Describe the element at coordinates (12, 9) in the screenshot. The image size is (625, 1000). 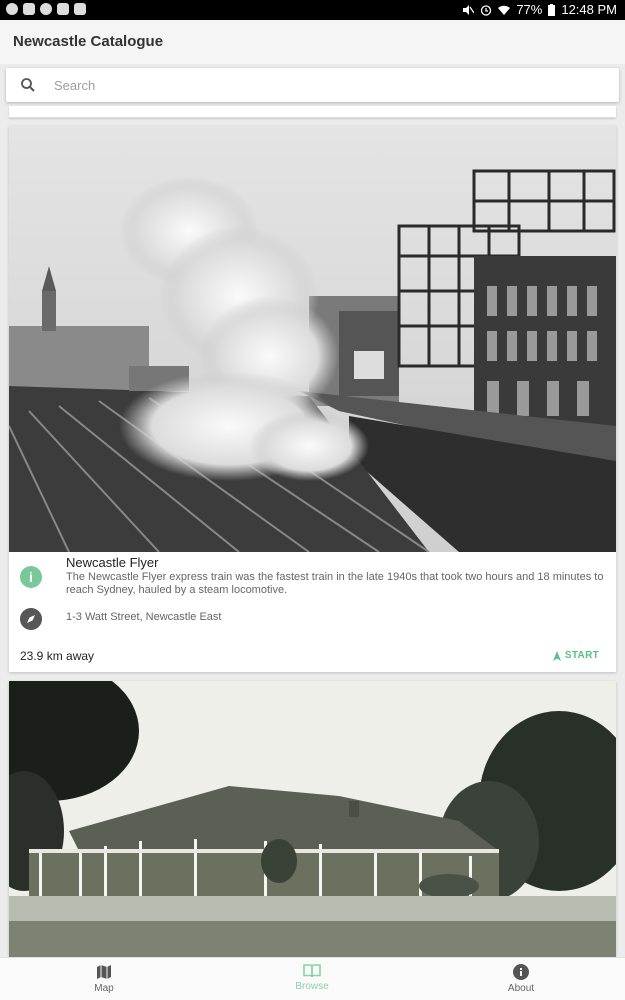
I see `notification-icon` at that location.